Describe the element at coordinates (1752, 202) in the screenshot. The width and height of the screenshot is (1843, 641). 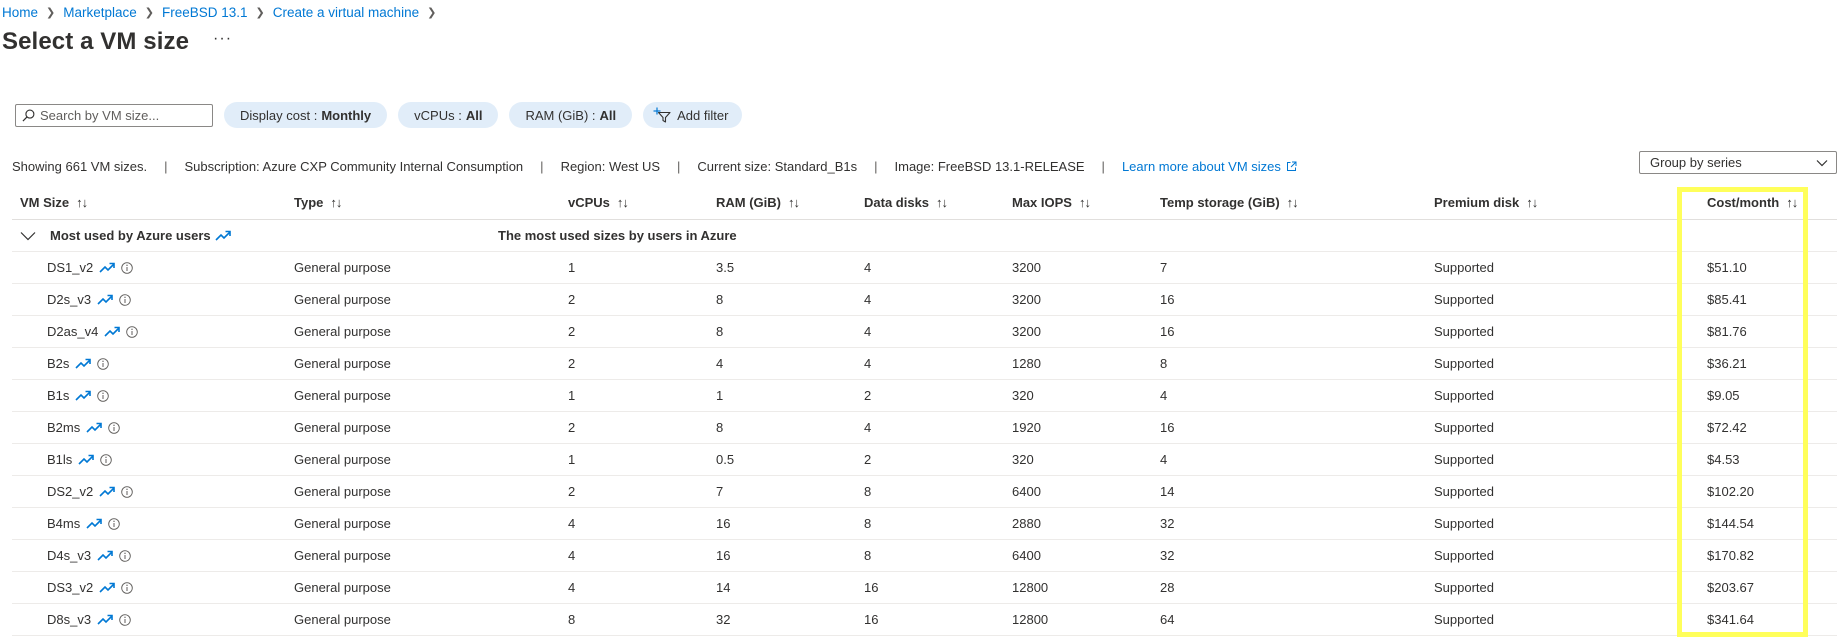
I see `column-header-cost: Cost/month ↑↓` at that location.